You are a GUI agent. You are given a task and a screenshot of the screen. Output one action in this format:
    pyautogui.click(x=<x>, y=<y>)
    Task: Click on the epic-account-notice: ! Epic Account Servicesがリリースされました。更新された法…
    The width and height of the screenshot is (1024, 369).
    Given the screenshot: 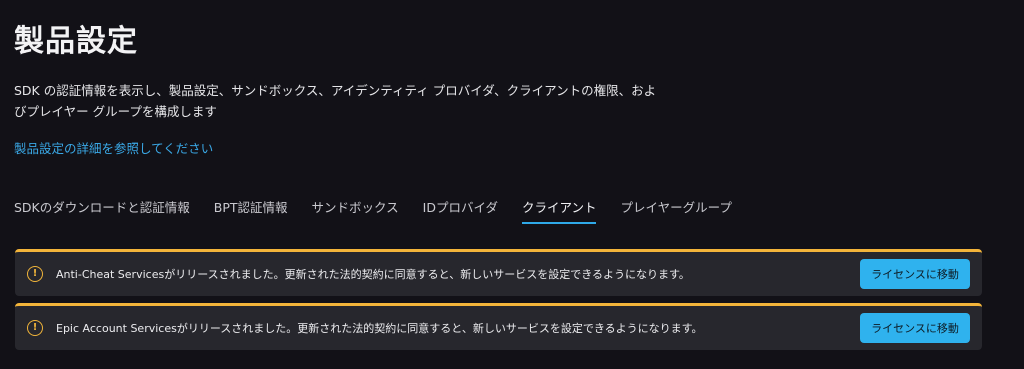 What is the action you would take?
    pyautogui.click(x=498, y=326)
    